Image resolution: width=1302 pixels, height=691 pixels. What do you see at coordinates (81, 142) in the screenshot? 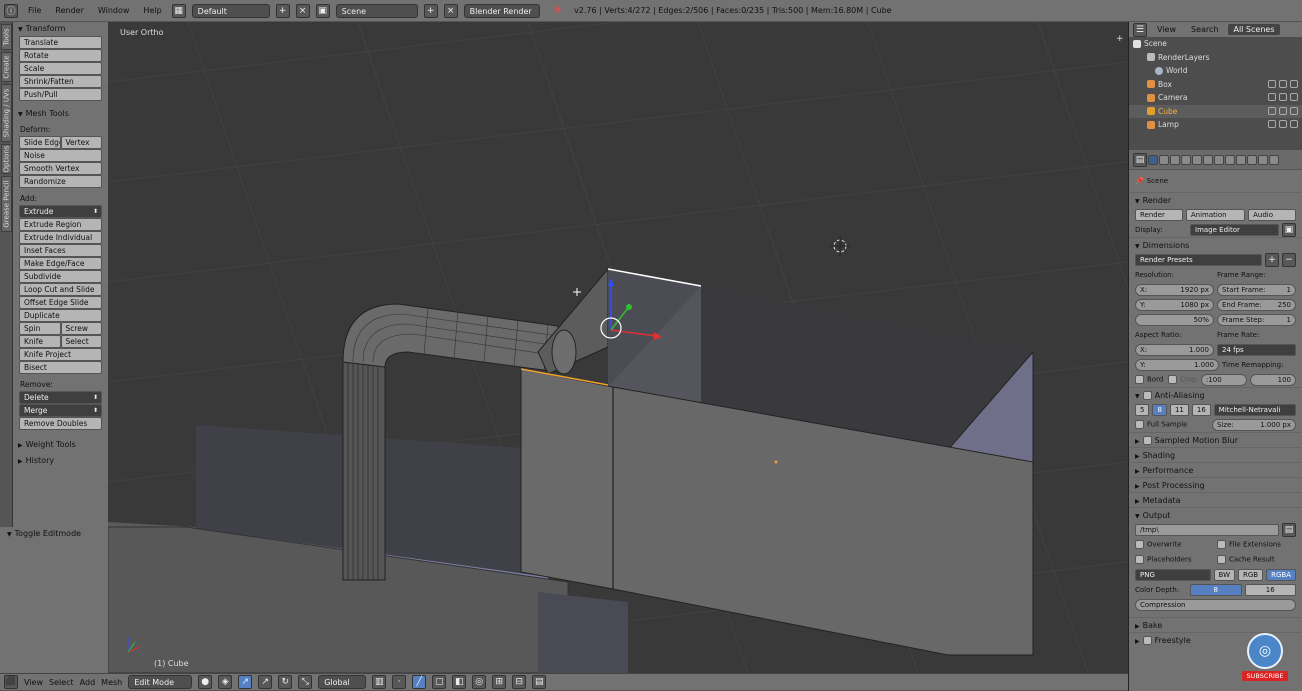
I see `slide-vertex-button: Vertex` at bounding box center [81, 142].